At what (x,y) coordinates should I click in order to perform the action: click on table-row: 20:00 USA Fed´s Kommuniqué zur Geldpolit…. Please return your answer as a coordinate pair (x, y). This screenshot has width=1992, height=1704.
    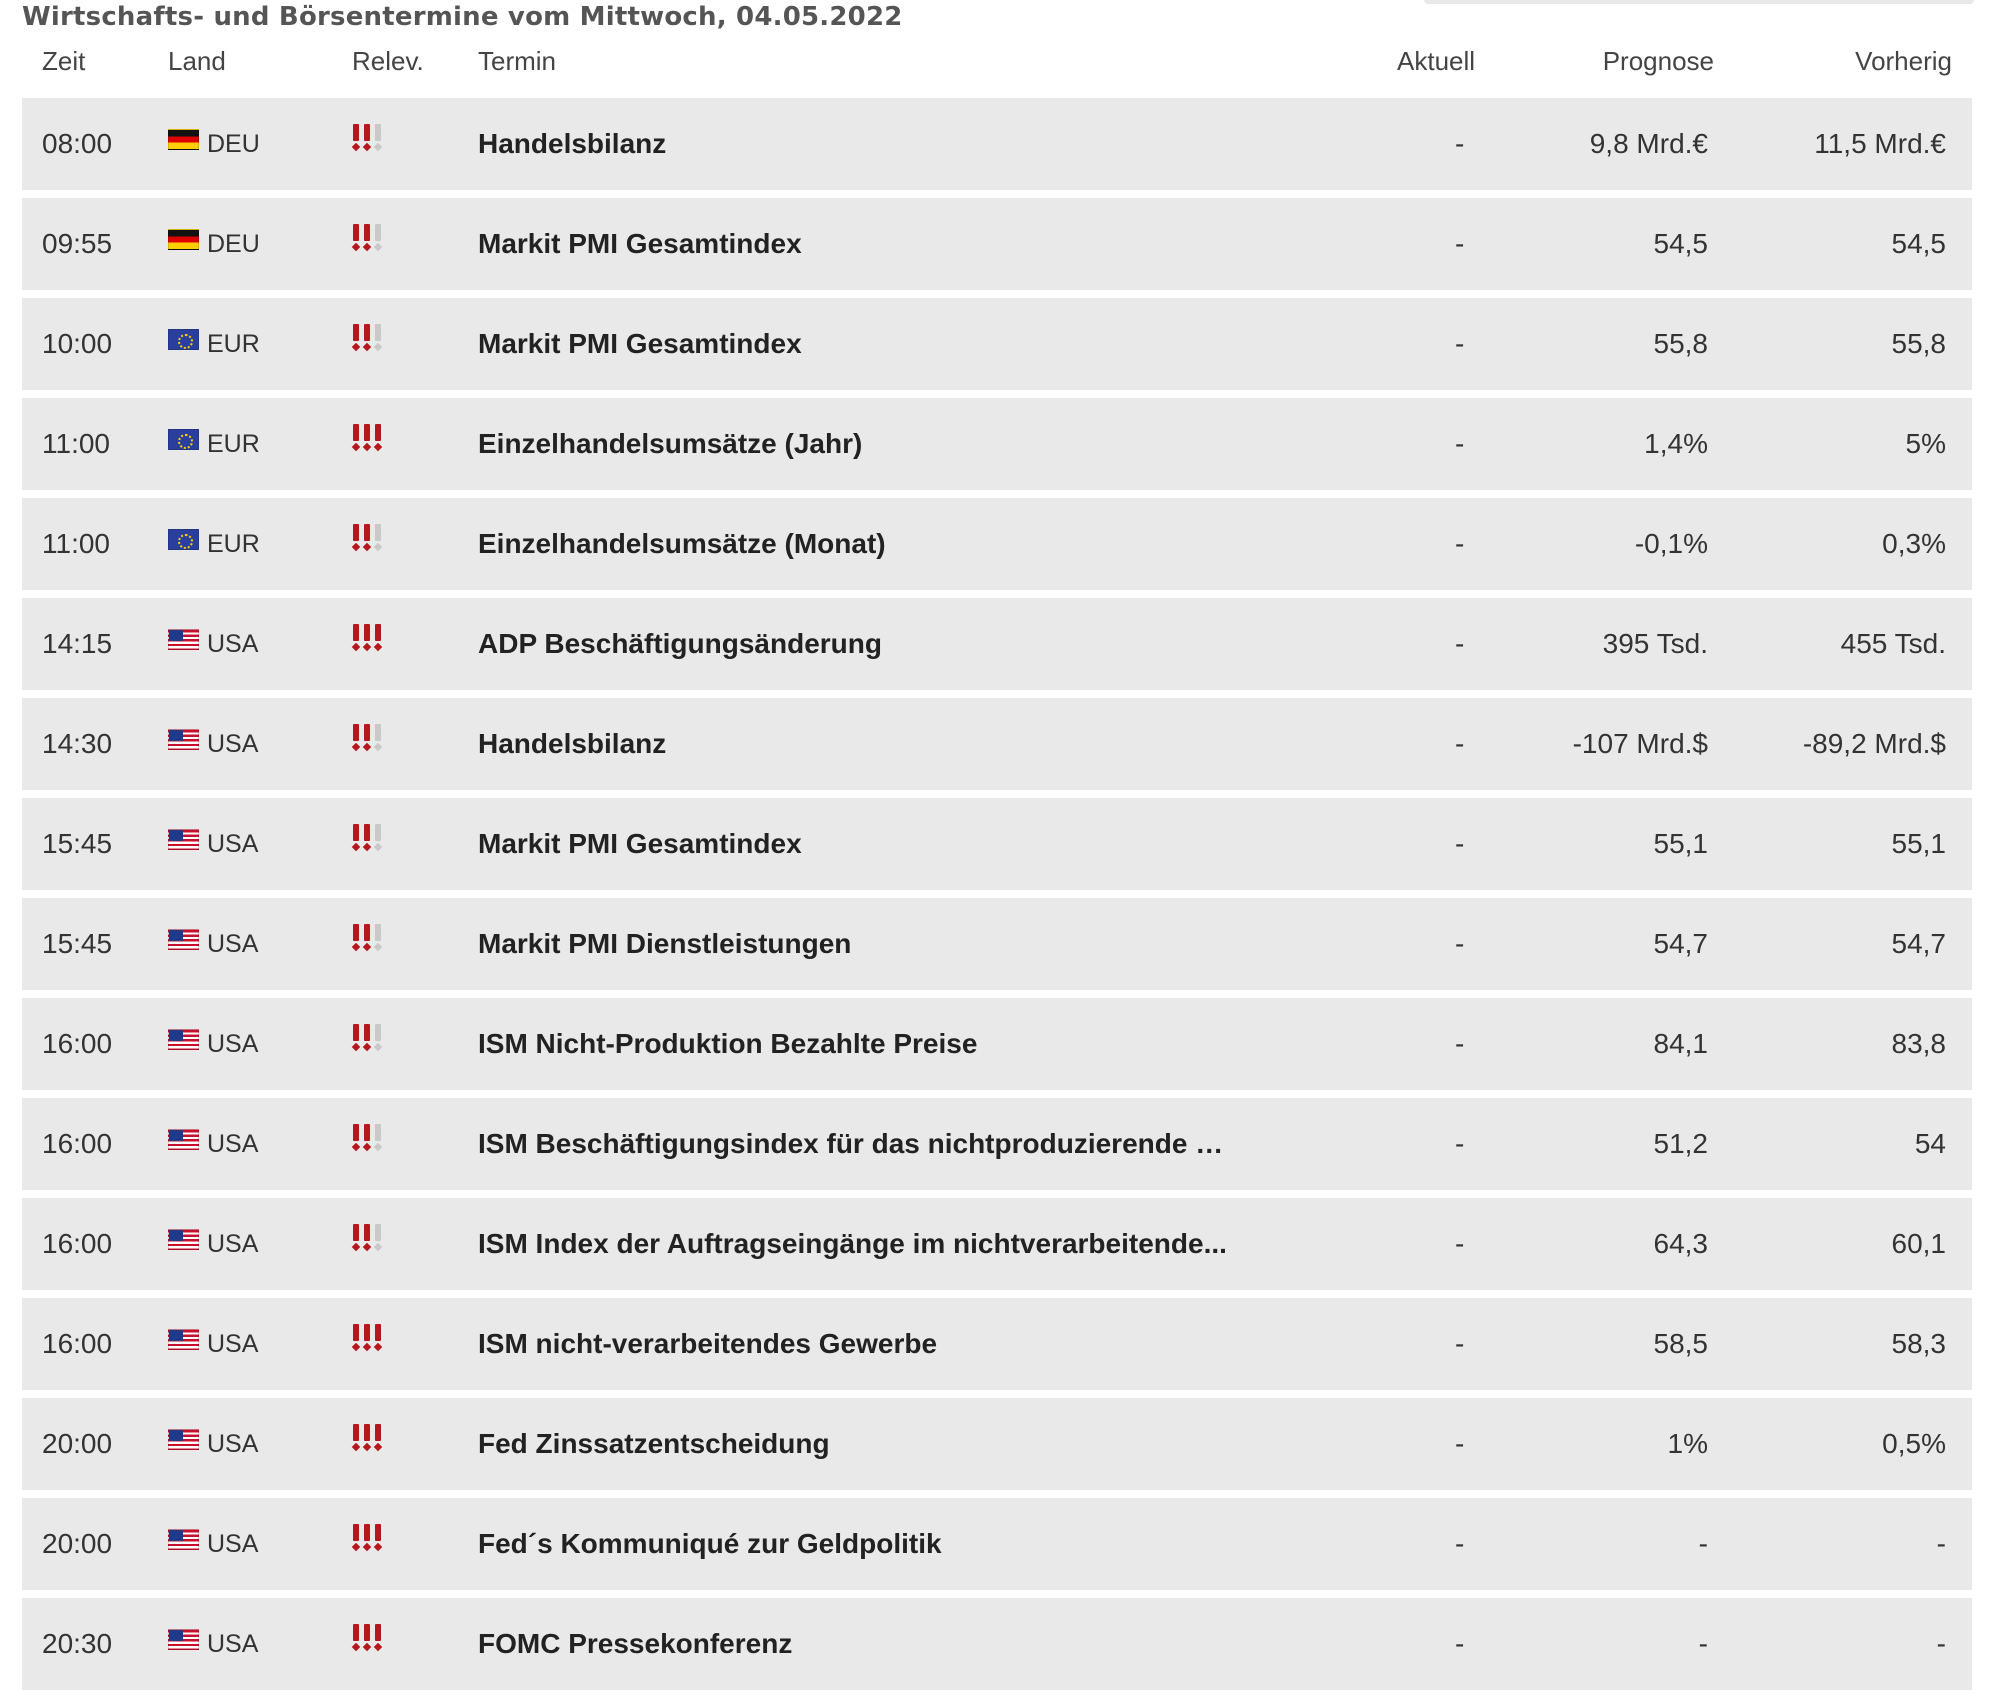
    Looking at the image, I should click on (997, 1544).